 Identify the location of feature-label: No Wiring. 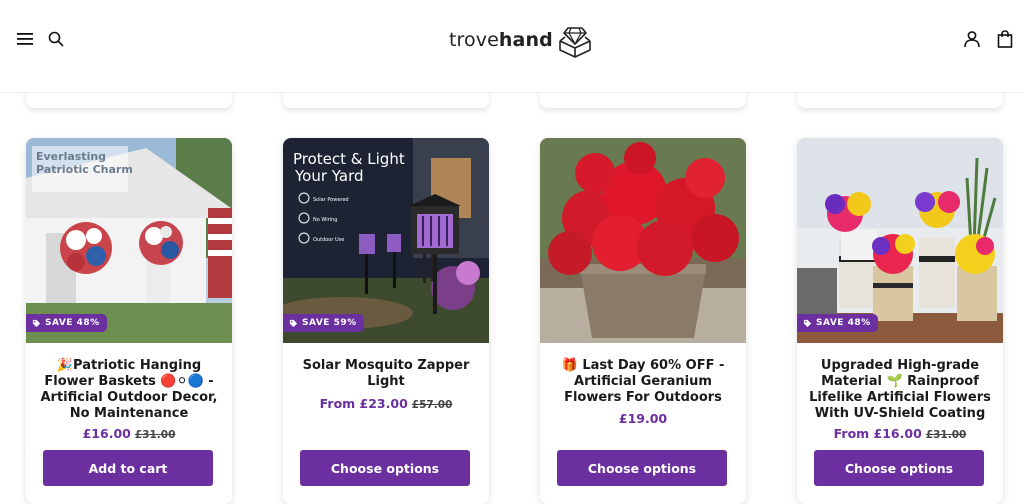
(325, 220).